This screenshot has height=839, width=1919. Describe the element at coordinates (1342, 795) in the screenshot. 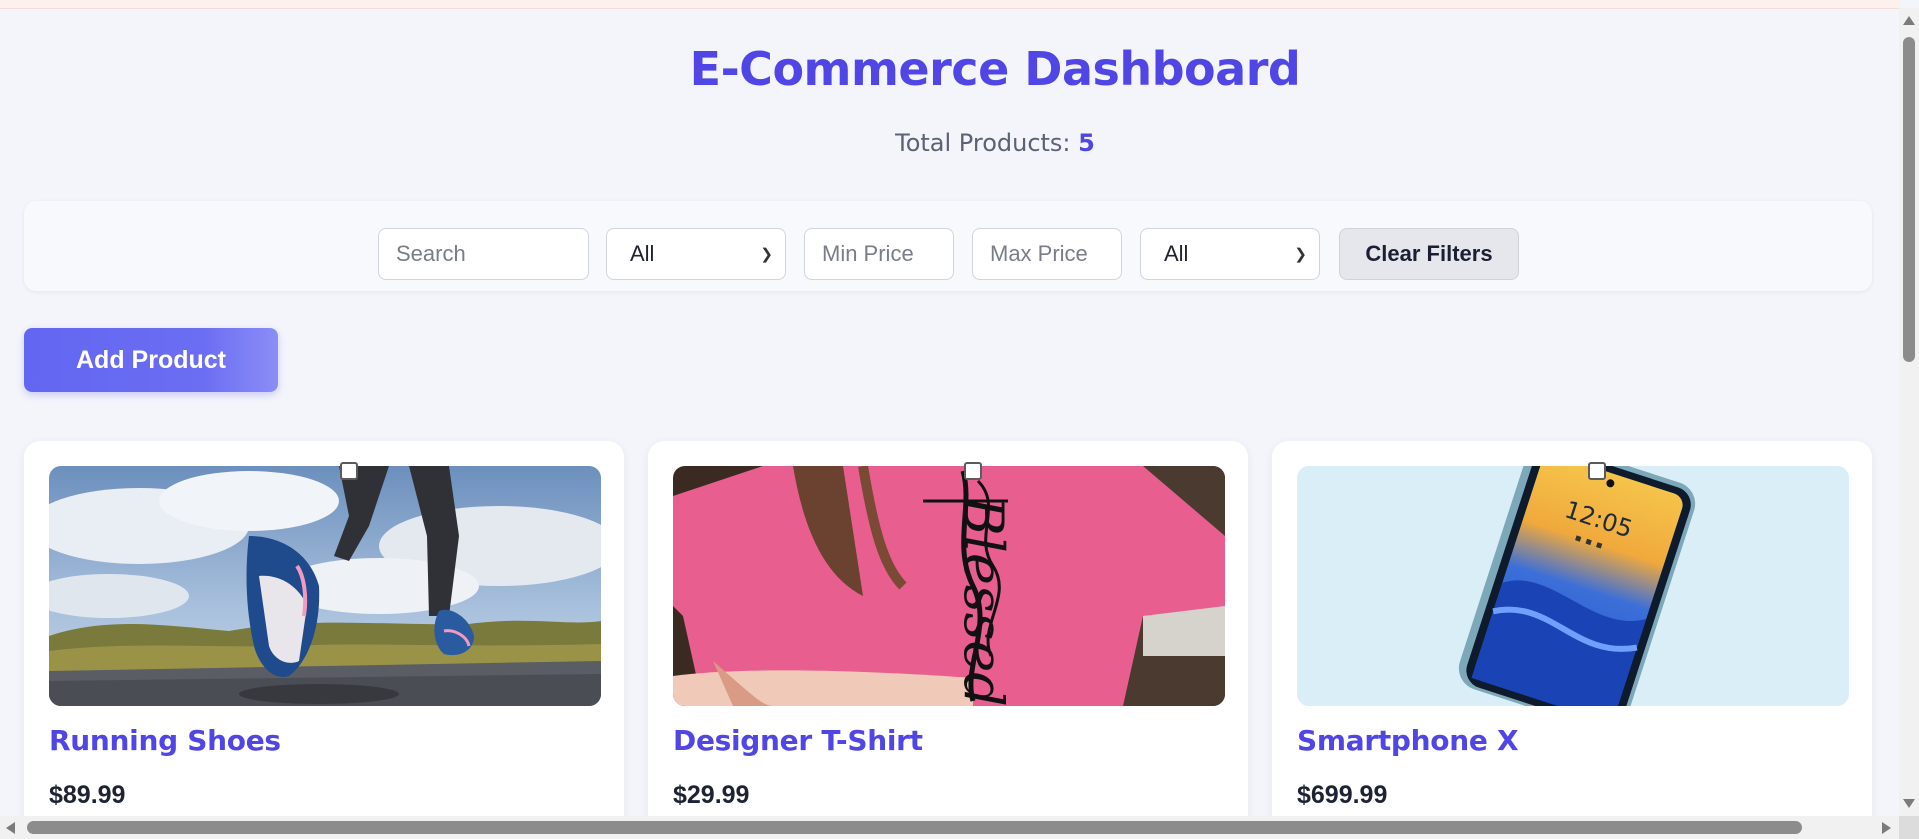

I see `product-price: $699.99` at that location.